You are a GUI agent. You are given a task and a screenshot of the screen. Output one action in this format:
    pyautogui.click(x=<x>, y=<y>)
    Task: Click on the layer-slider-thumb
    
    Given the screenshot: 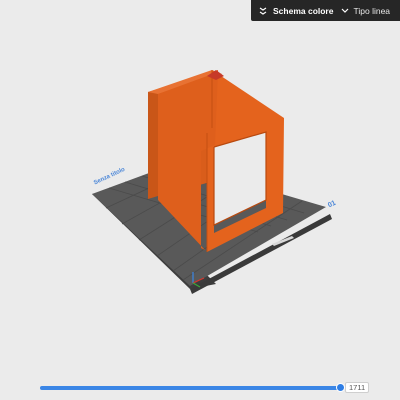 What is the action you would take?
    pyautogui.click(x=340, y=387)
    